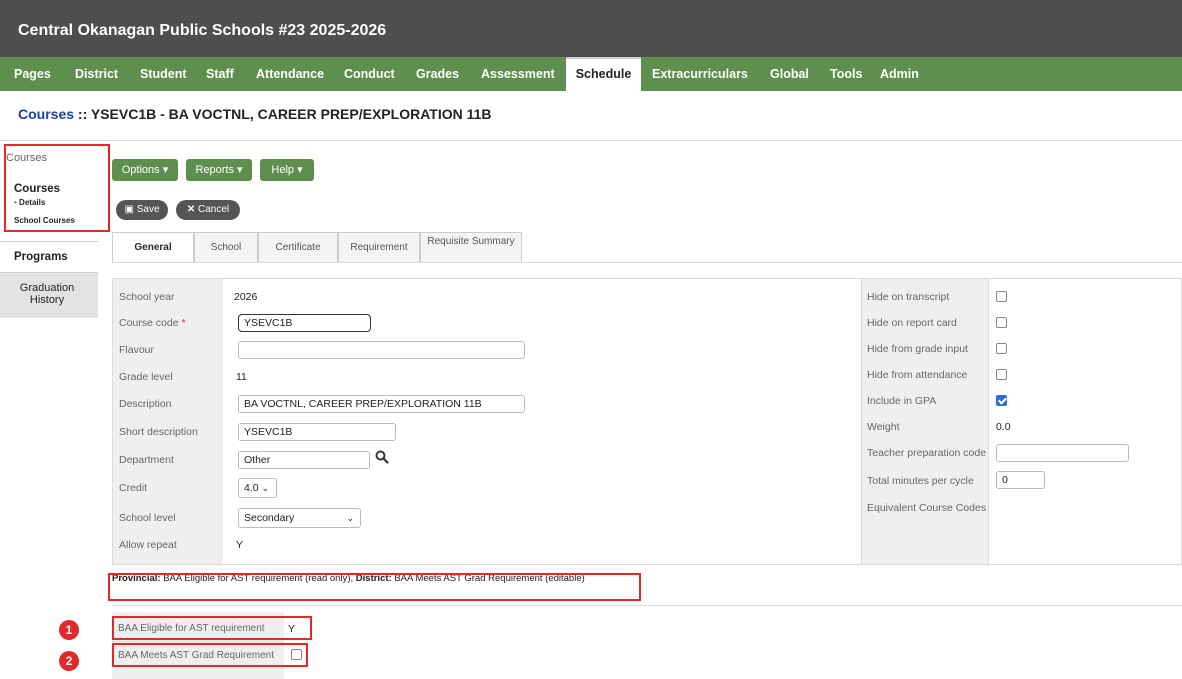 The image size is (1182, 679). Describe the element at coordinates (163, 74) in the screenshot. I see `menu-student: Student` at that location.